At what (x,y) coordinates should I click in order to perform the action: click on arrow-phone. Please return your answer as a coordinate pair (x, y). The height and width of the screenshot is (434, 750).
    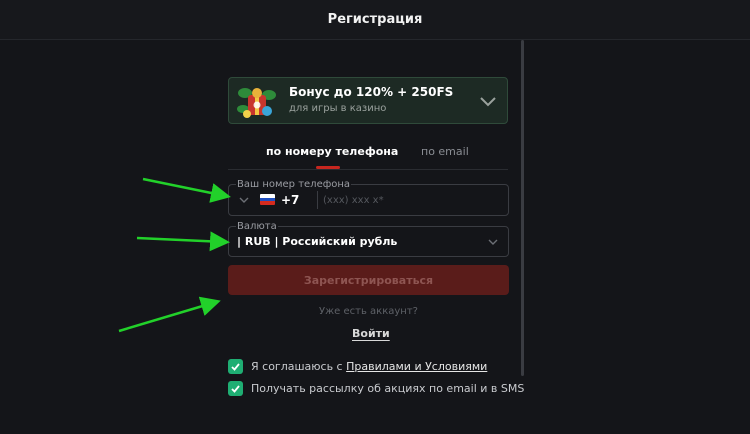
    Looking at the image, I should click on (186, 190).